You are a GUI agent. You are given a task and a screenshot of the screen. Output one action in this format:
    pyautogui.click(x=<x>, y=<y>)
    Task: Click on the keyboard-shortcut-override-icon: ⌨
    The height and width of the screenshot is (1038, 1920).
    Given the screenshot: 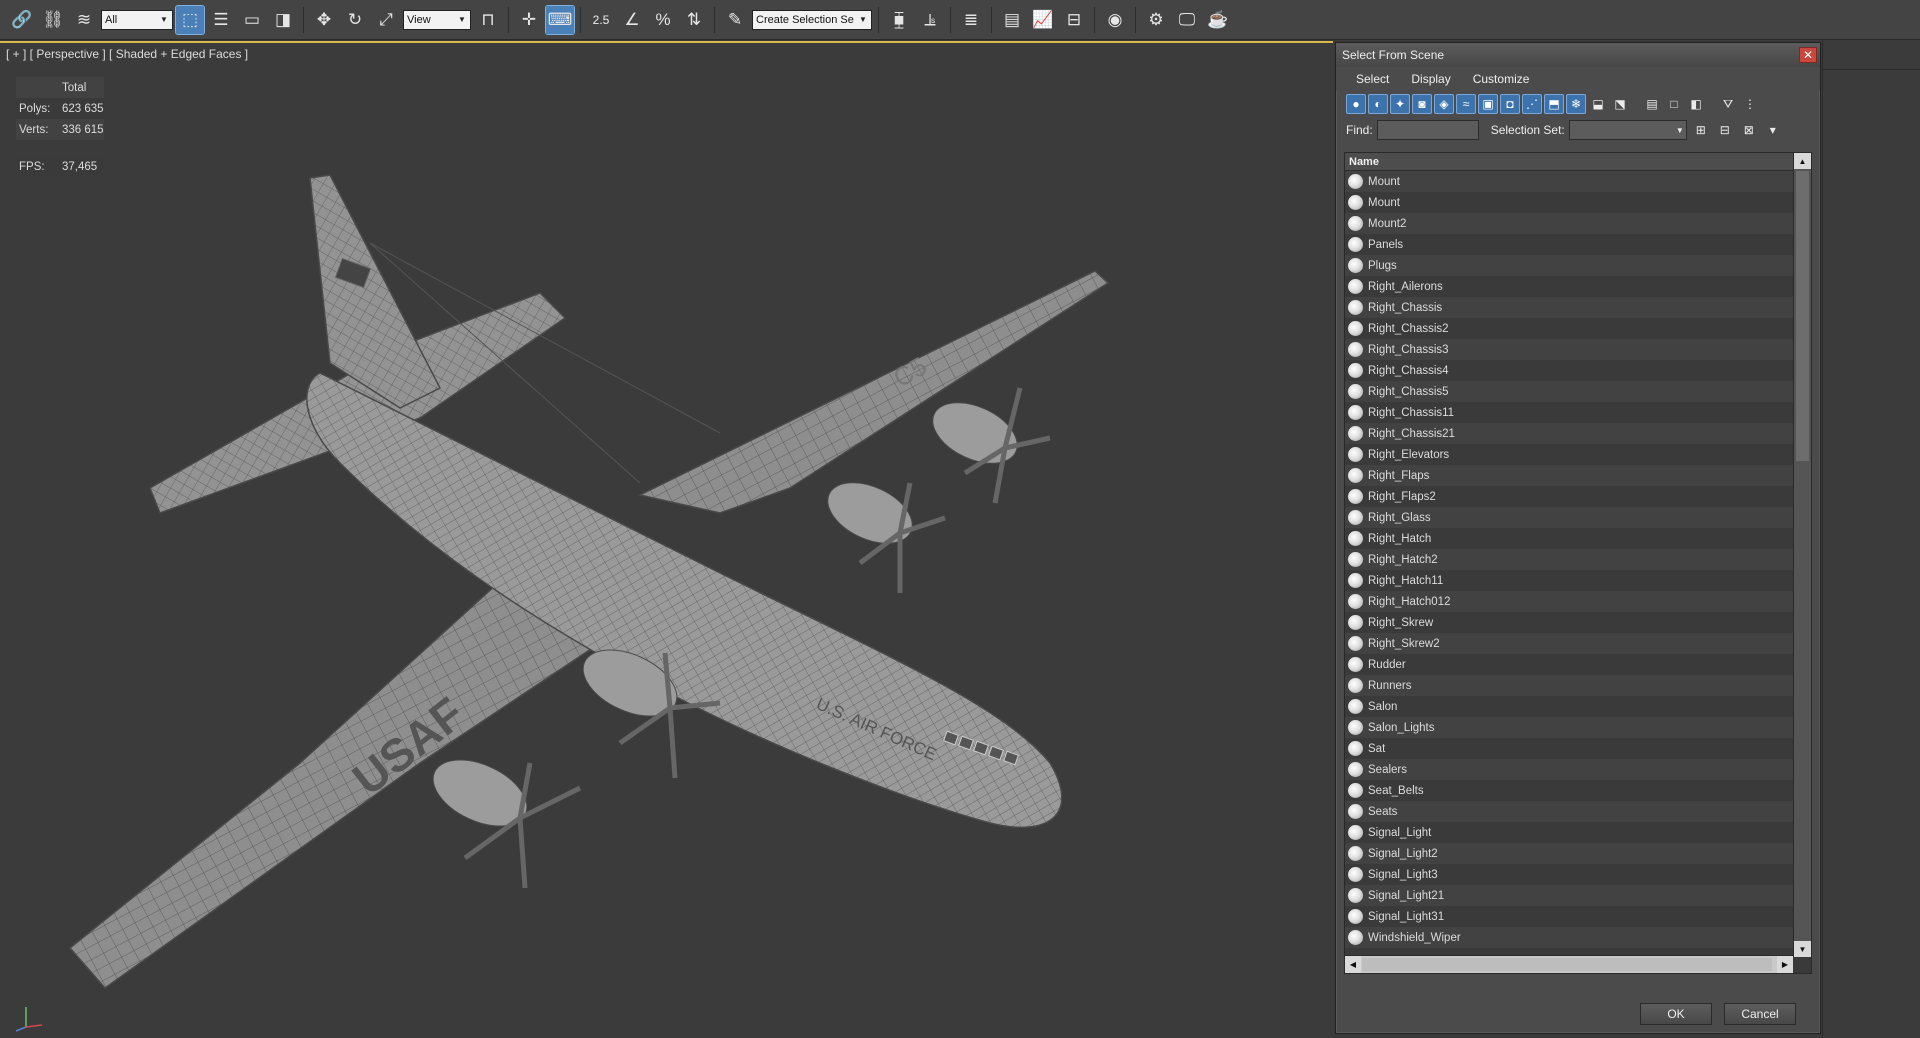 What is the action you would take?
    pyautogui.click(x=560, y=19)
    